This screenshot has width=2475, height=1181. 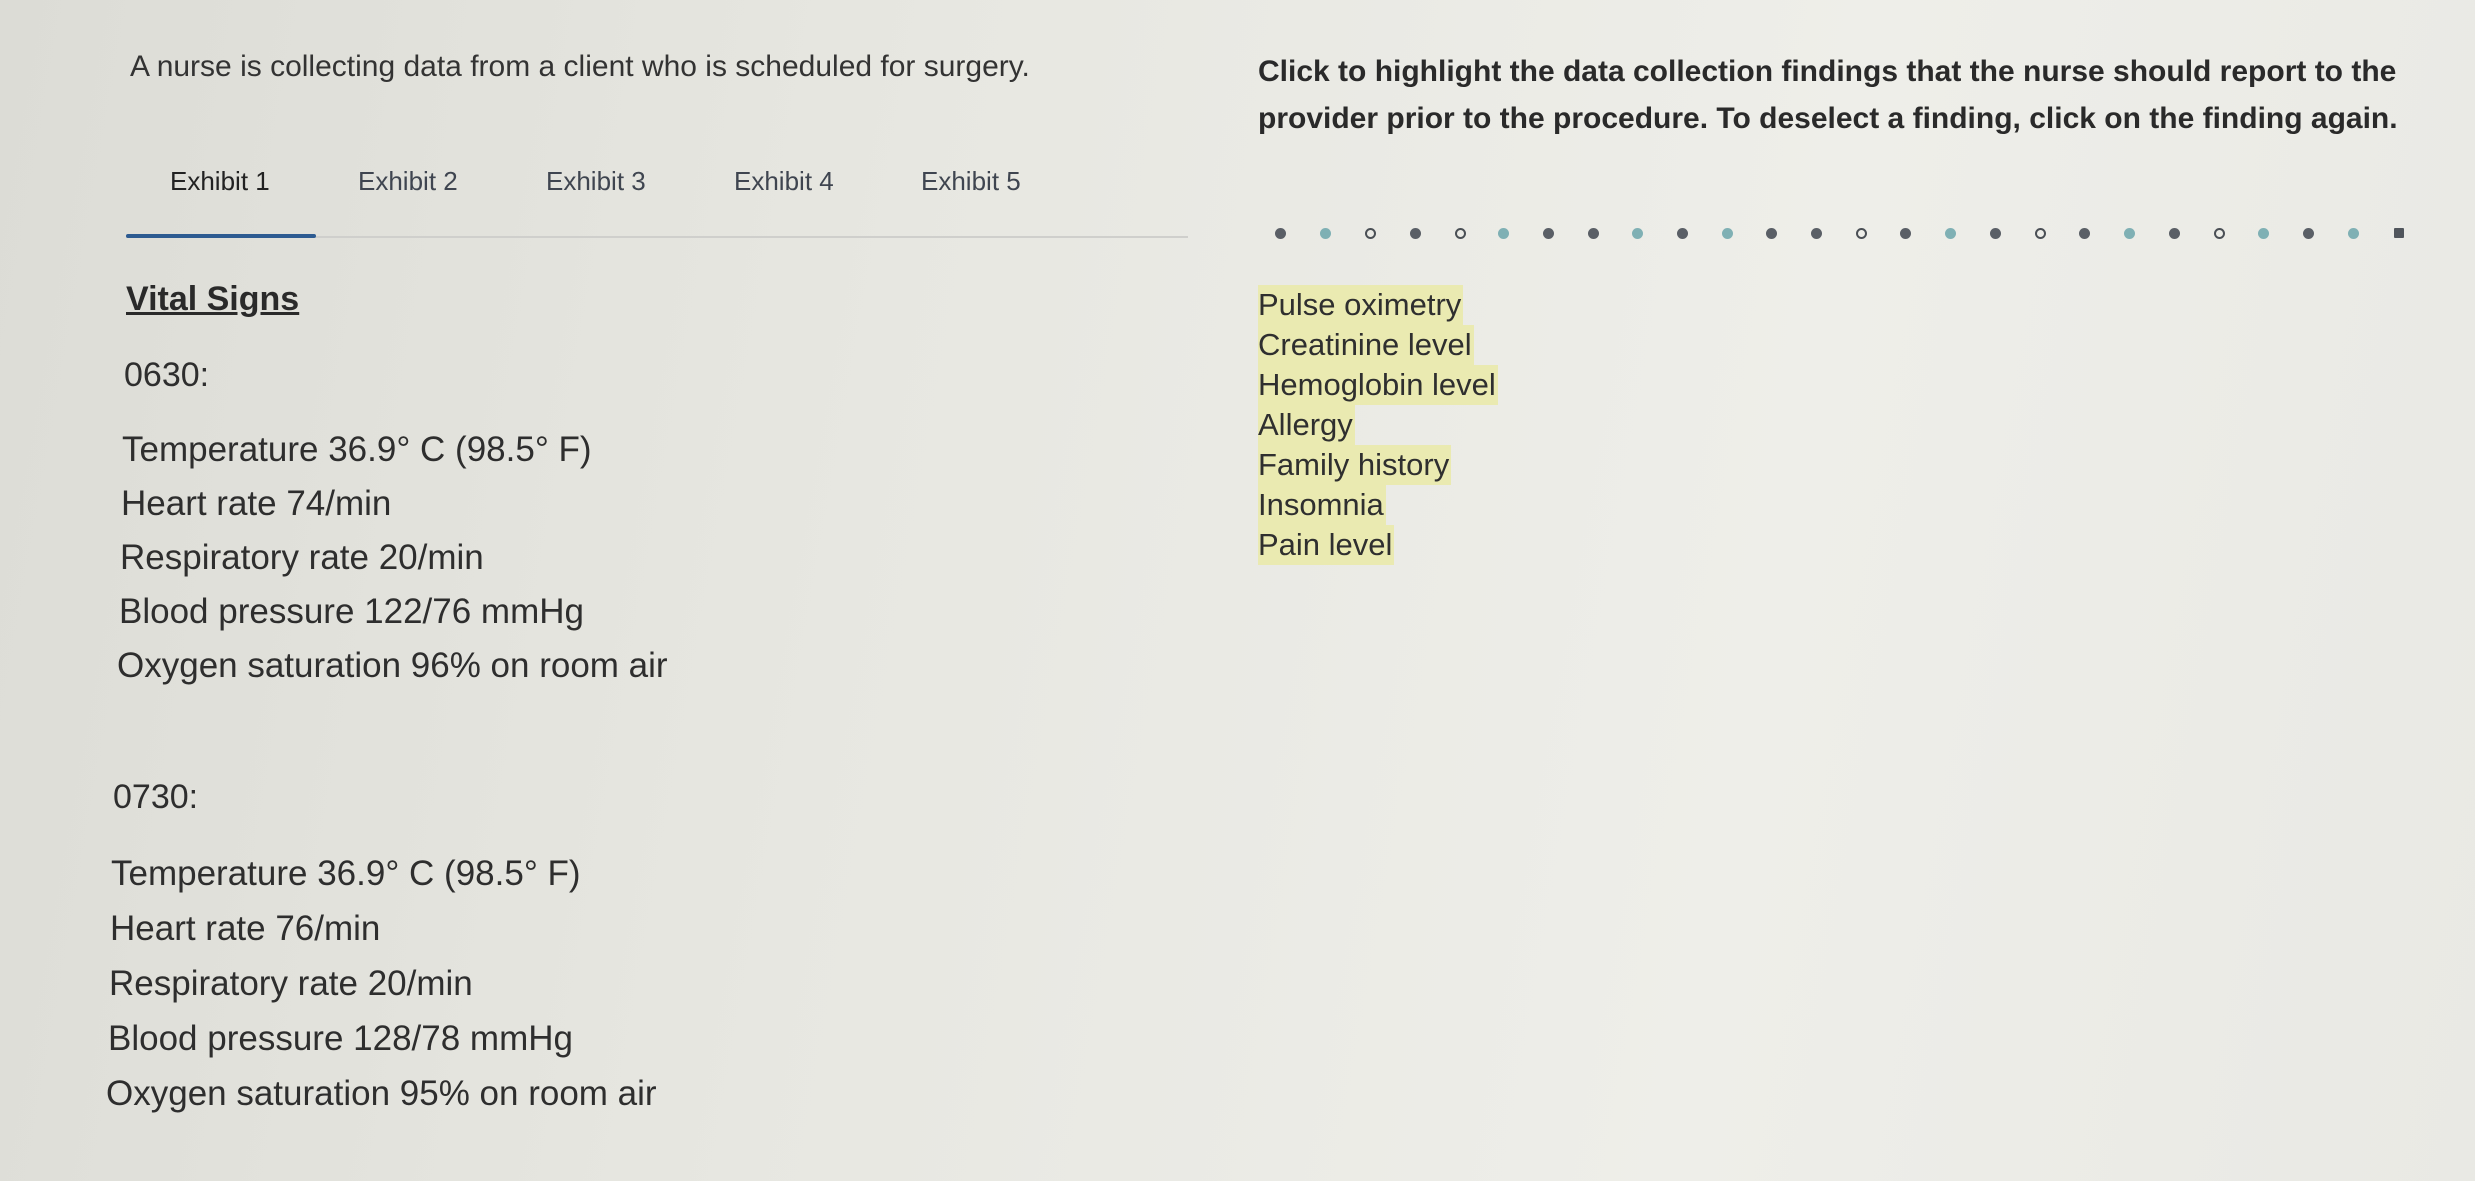 What do you see at coordinates (1322, 505) in the screenshot?
I see `finding-insomnia: Insomnia` at bounding box center [1322, 505].